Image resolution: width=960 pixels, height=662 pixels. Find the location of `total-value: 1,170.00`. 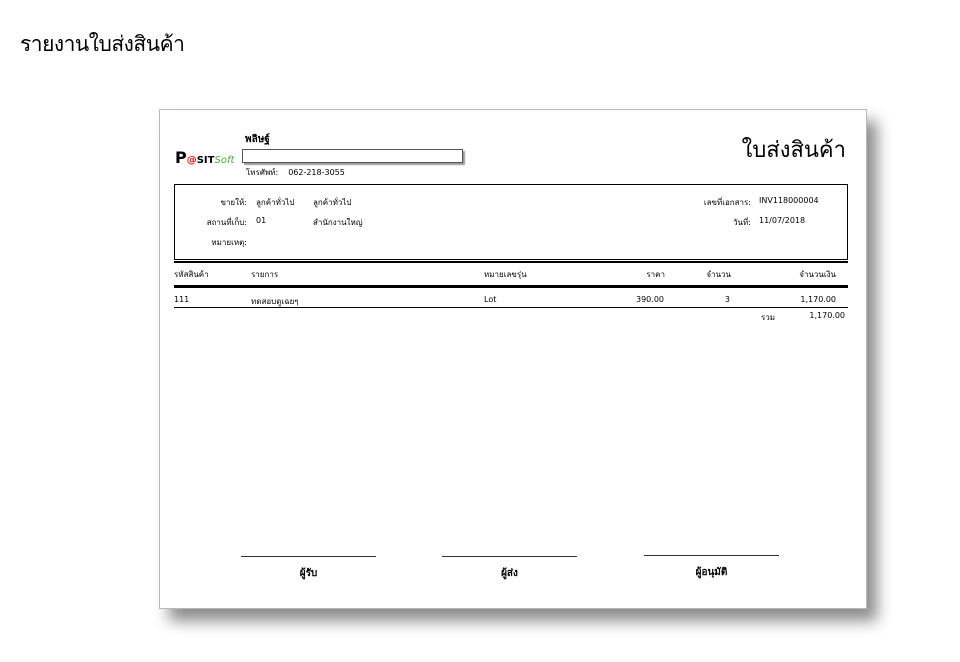

total-value: 1,170.00 is located at coordinates (827, 315).